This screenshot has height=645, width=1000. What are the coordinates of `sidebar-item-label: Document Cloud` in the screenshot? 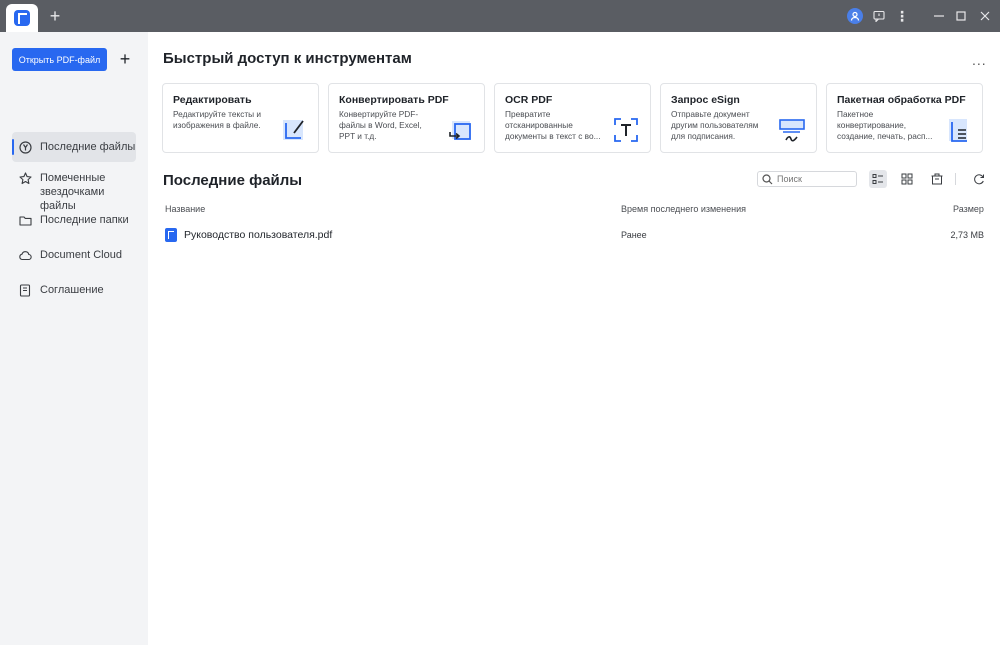 It's located at (81, 255).